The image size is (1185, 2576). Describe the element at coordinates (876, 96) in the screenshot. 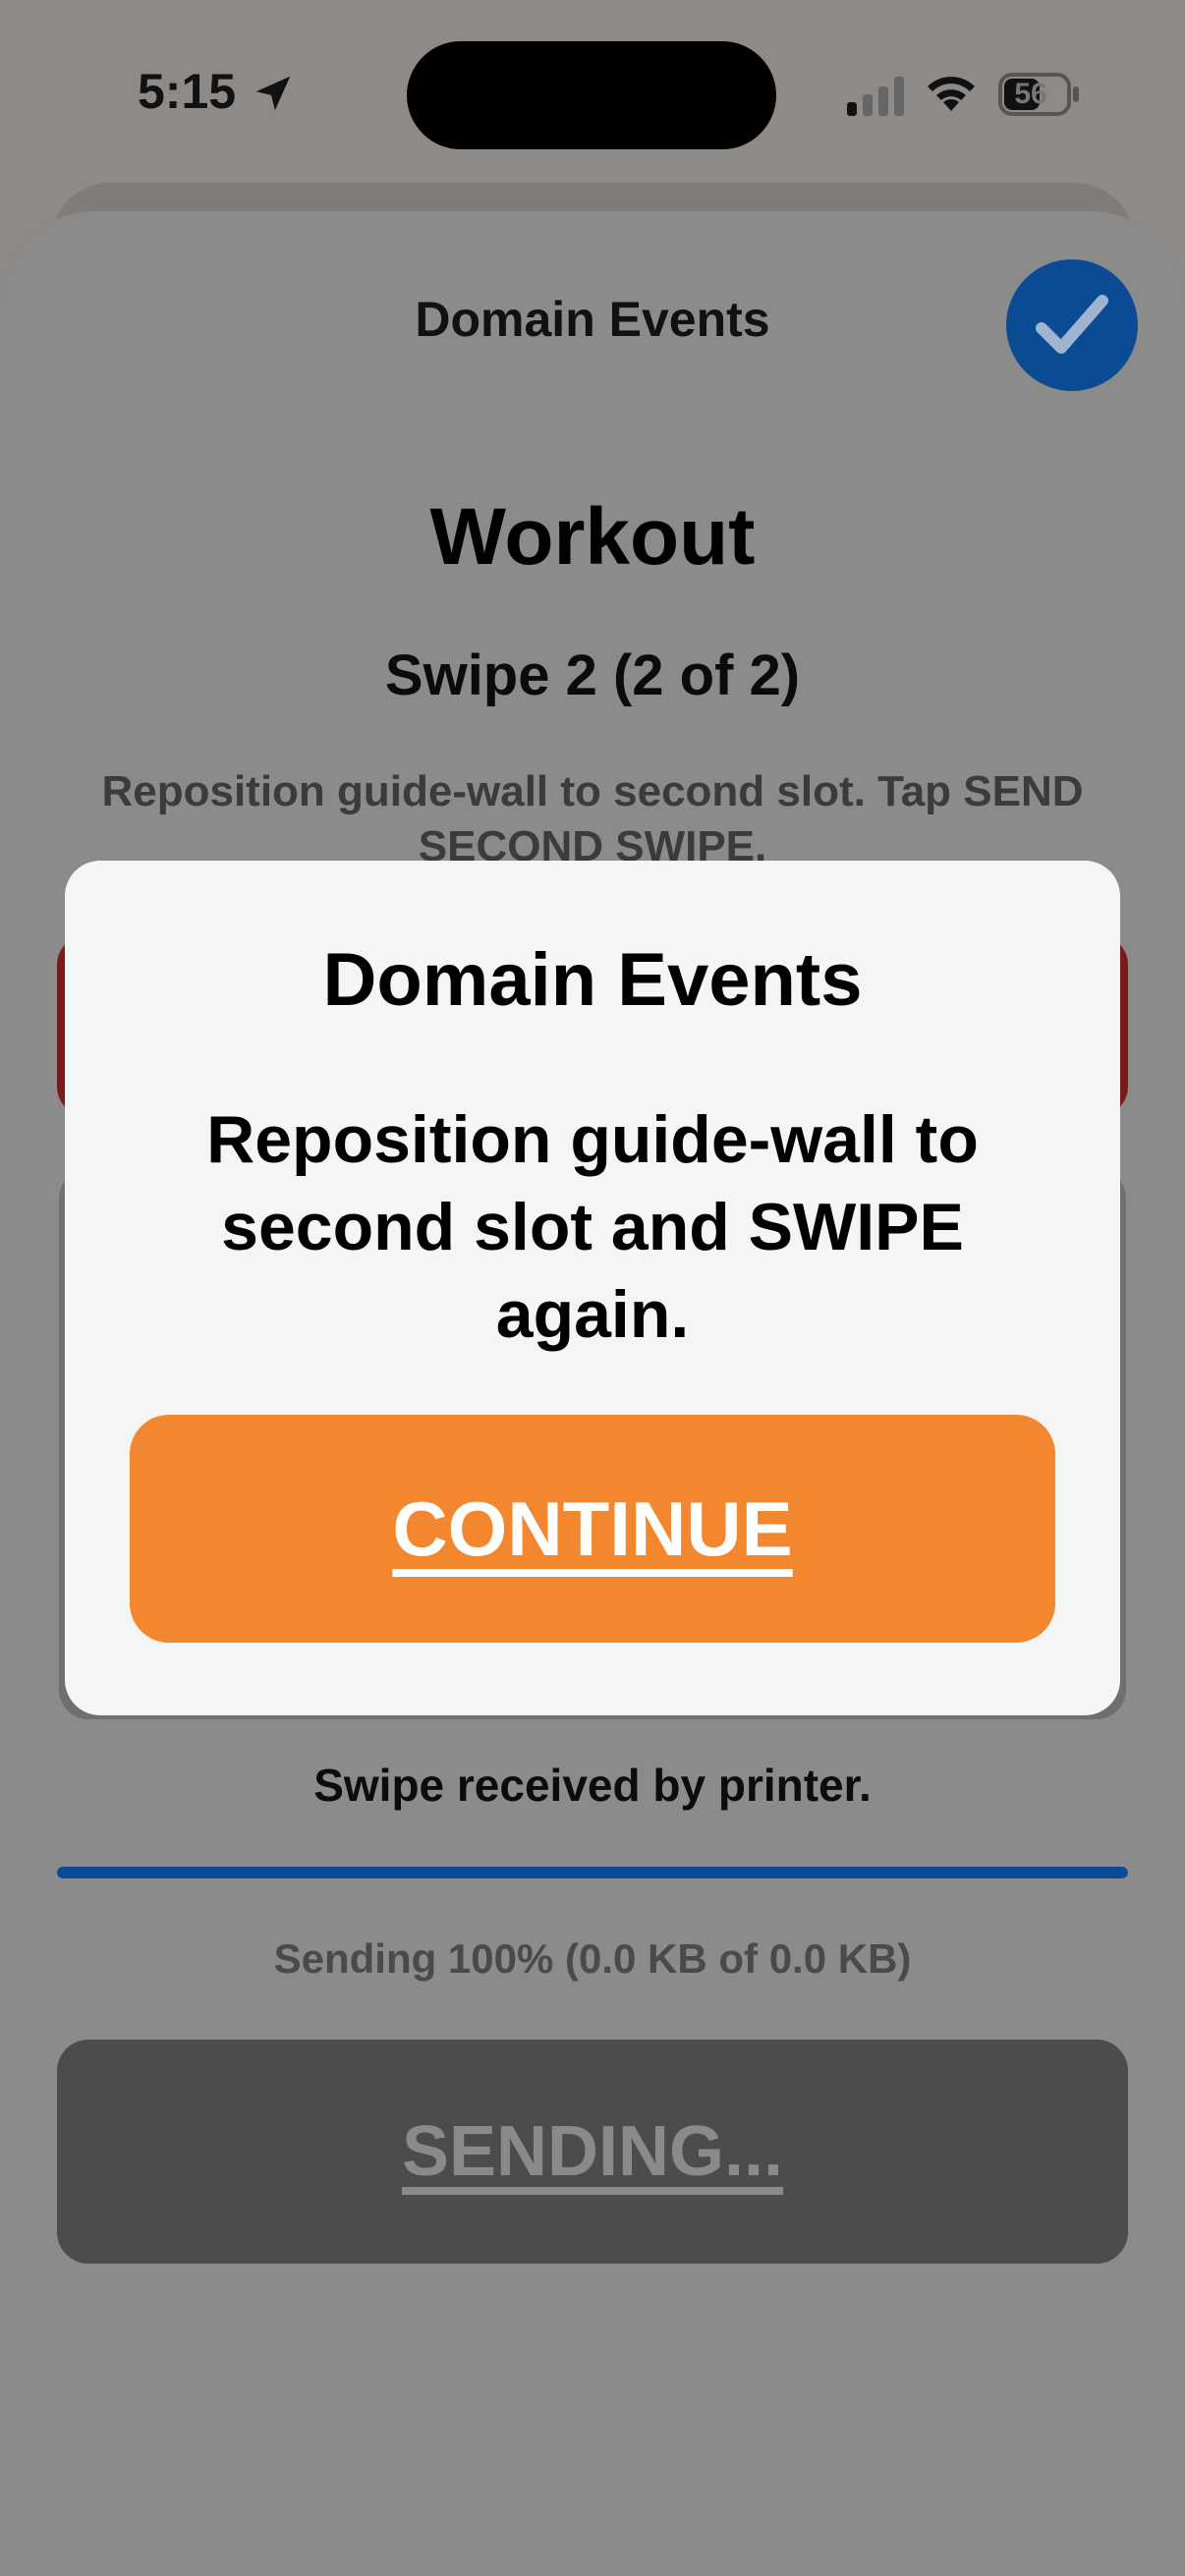

I see `cellular-signal-icon` at that location.